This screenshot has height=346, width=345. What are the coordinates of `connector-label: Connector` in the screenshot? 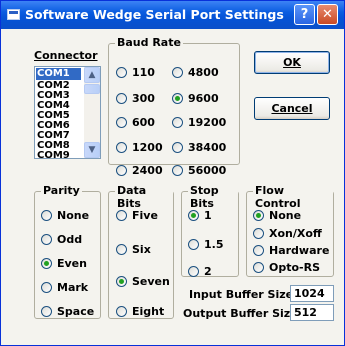 It's located at (66, 55).